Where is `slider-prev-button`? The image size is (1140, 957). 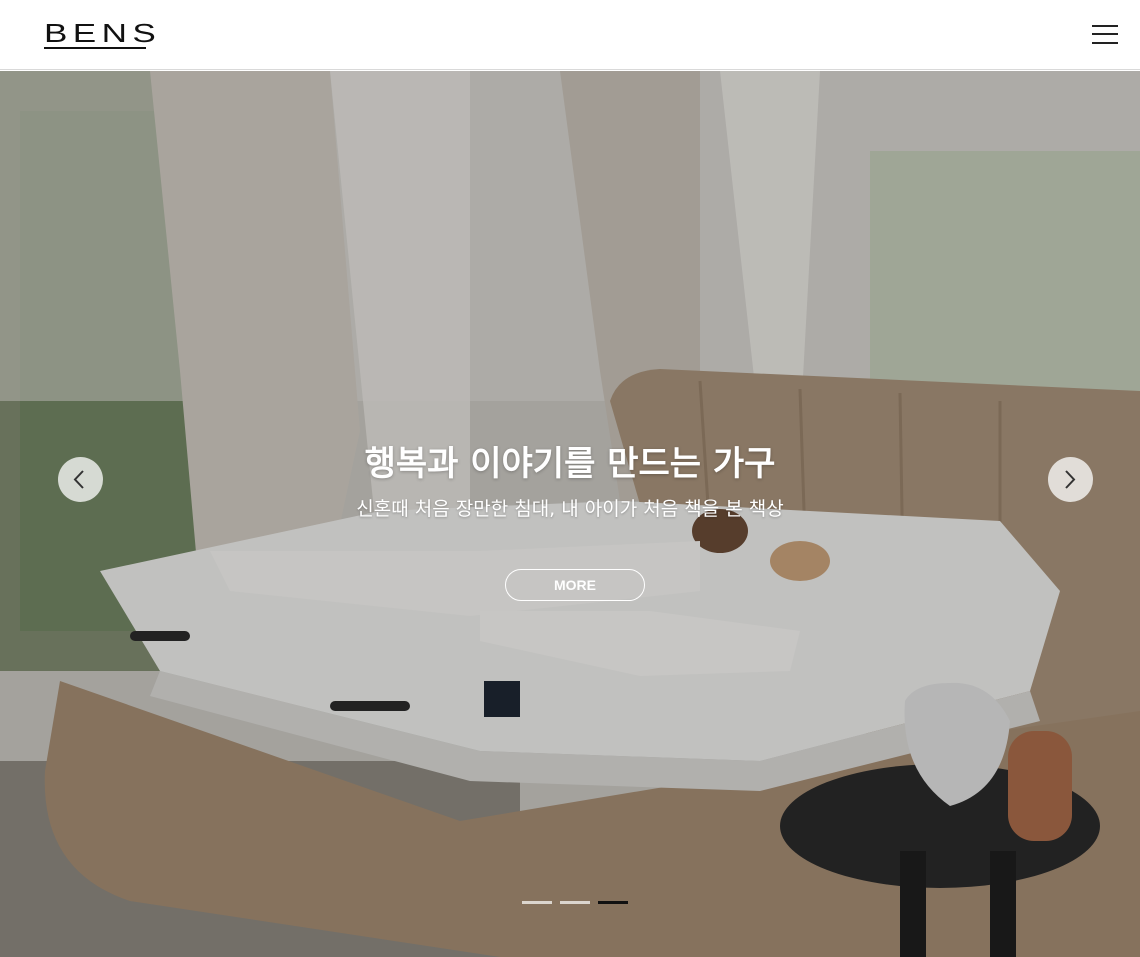 slider-prev-button is located at coordinates (80, 479).